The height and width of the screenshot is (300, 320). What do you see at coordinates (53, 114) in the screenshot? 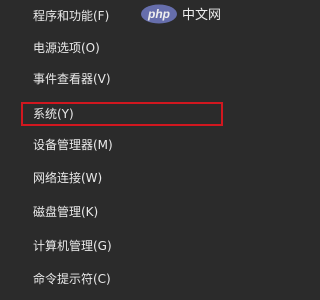
I see `menu-item-label: 系统(Y)` at bounding box center [53, 114].